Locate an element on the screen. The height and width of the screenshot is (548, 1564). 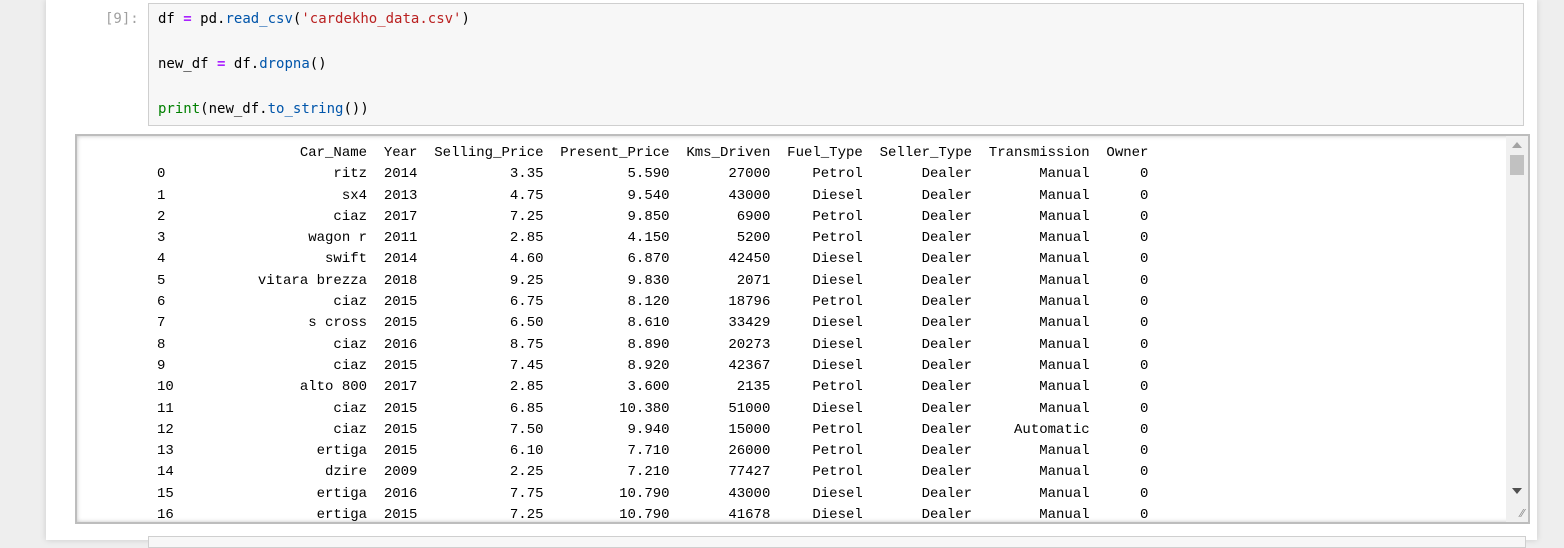
code-line-1: df = pd.read_csv('cardekho_data.csv') is located at coordinates (314, 19).